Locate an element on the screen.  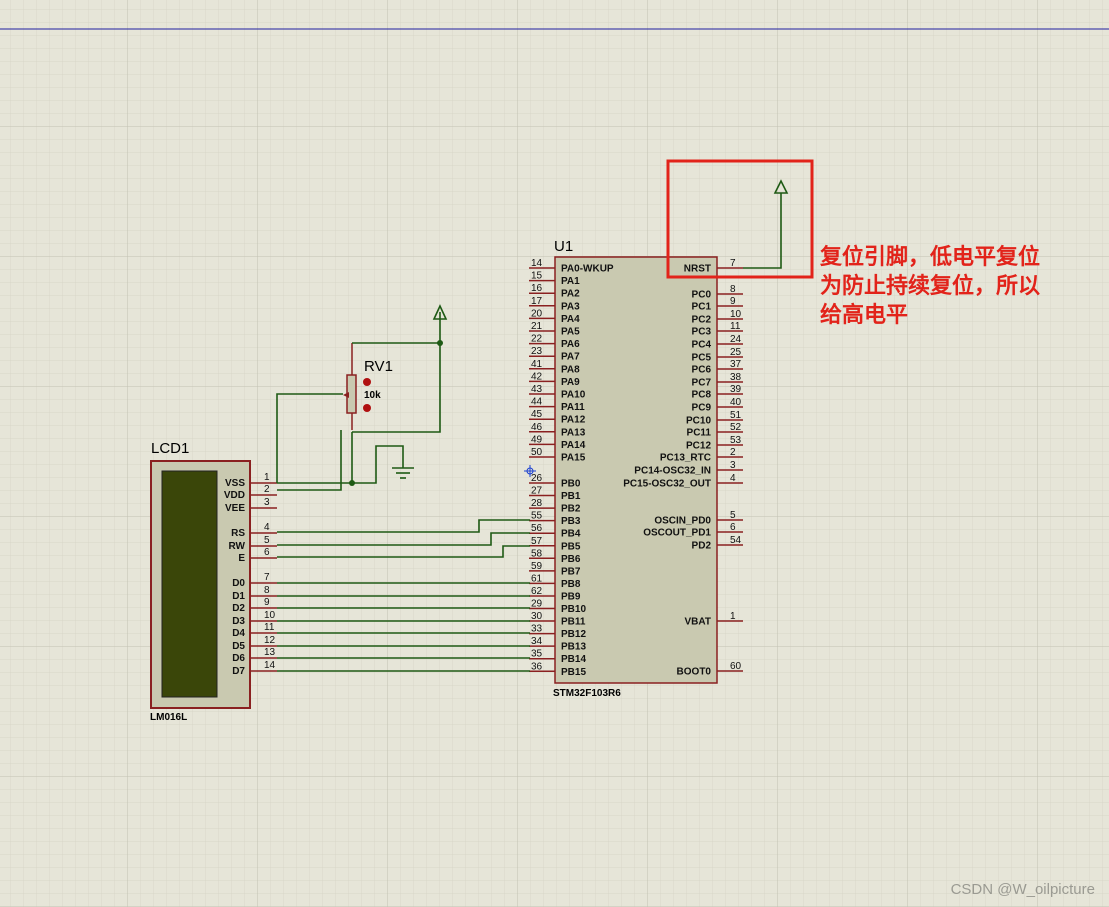
mcu-pin-name: PC4 is located at coordinates (702, 345).